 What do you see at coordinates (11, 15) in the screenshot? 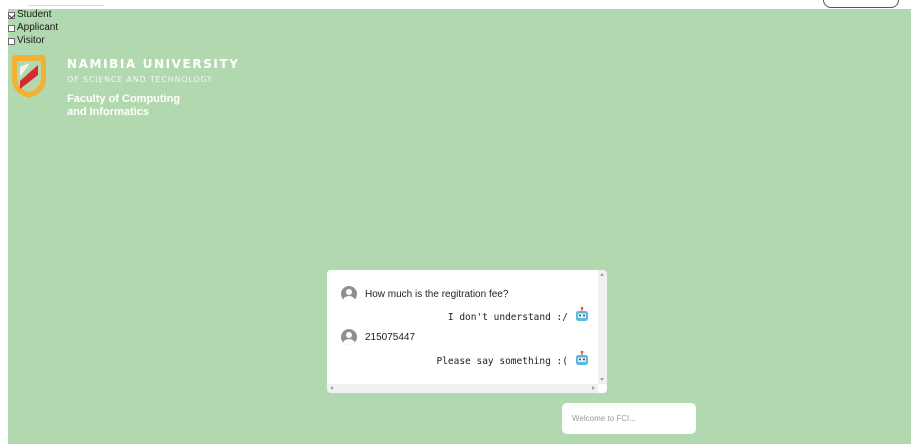
I see `student-checkbox` at bounding box center [11, 15].